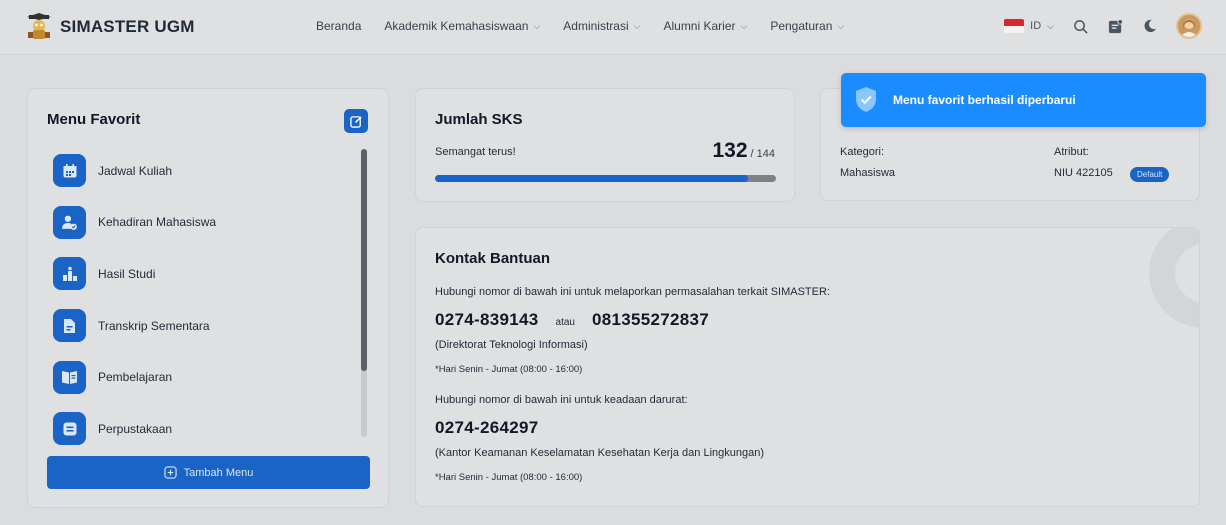  I want to click on library-icon, so click(69, 429).